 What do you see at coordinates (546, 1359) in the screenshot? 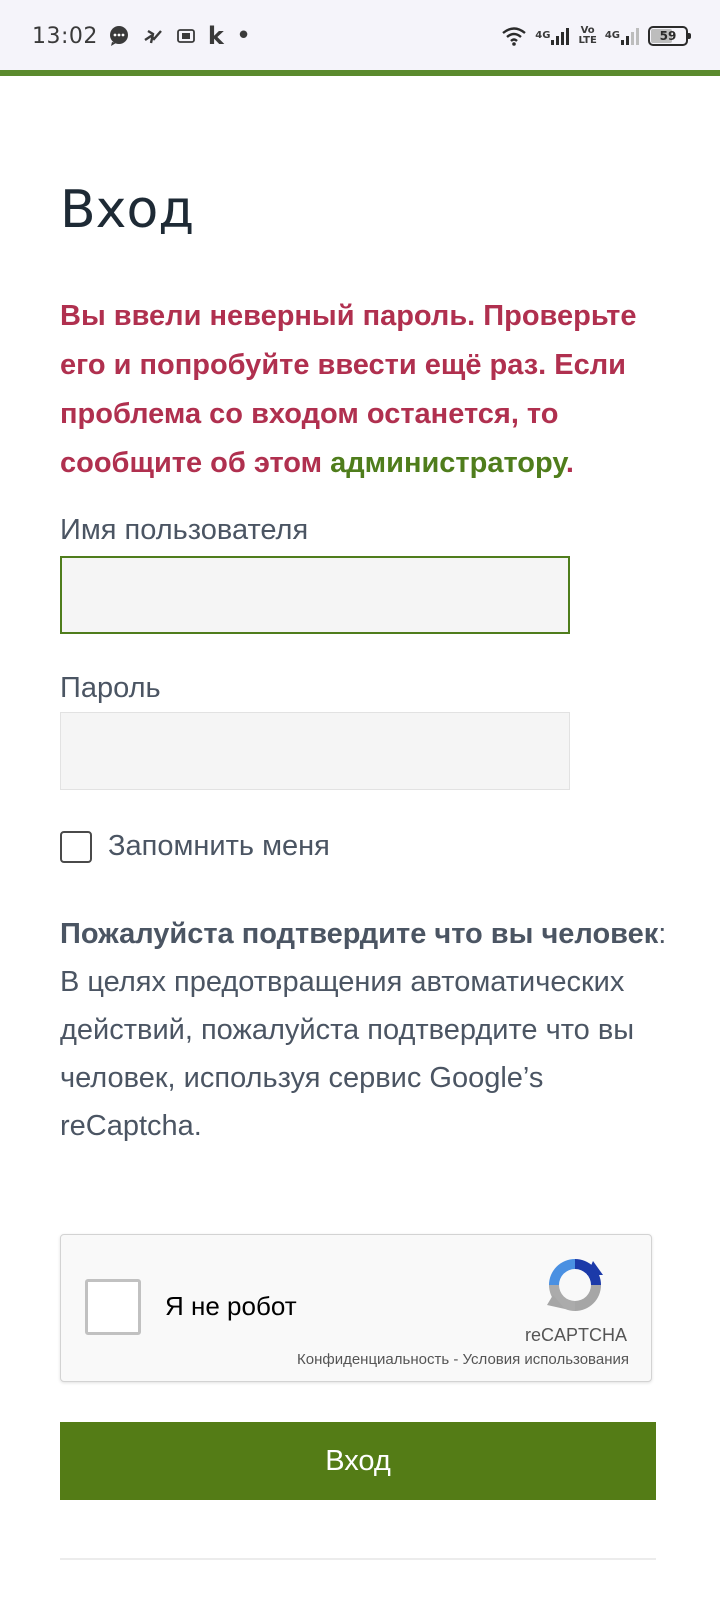
I see `recaptcha-terms-link: Условия использования` at bounding box center [546, 1359].